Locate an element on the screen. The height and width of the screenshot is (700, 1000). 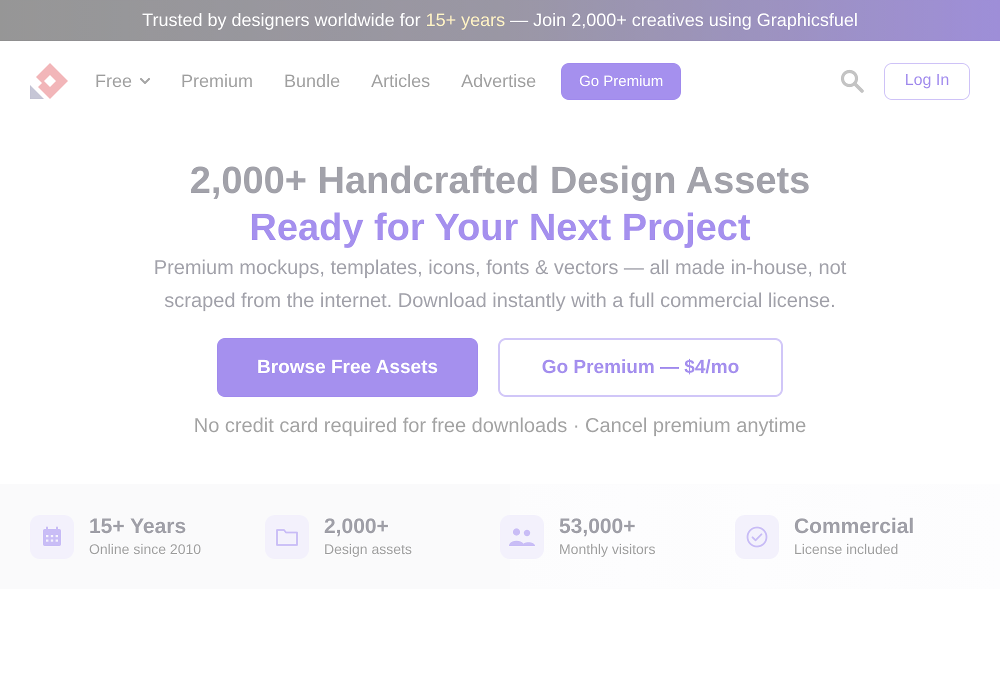
go-premium-button: Go Premium is located at coordinates (621, 81).